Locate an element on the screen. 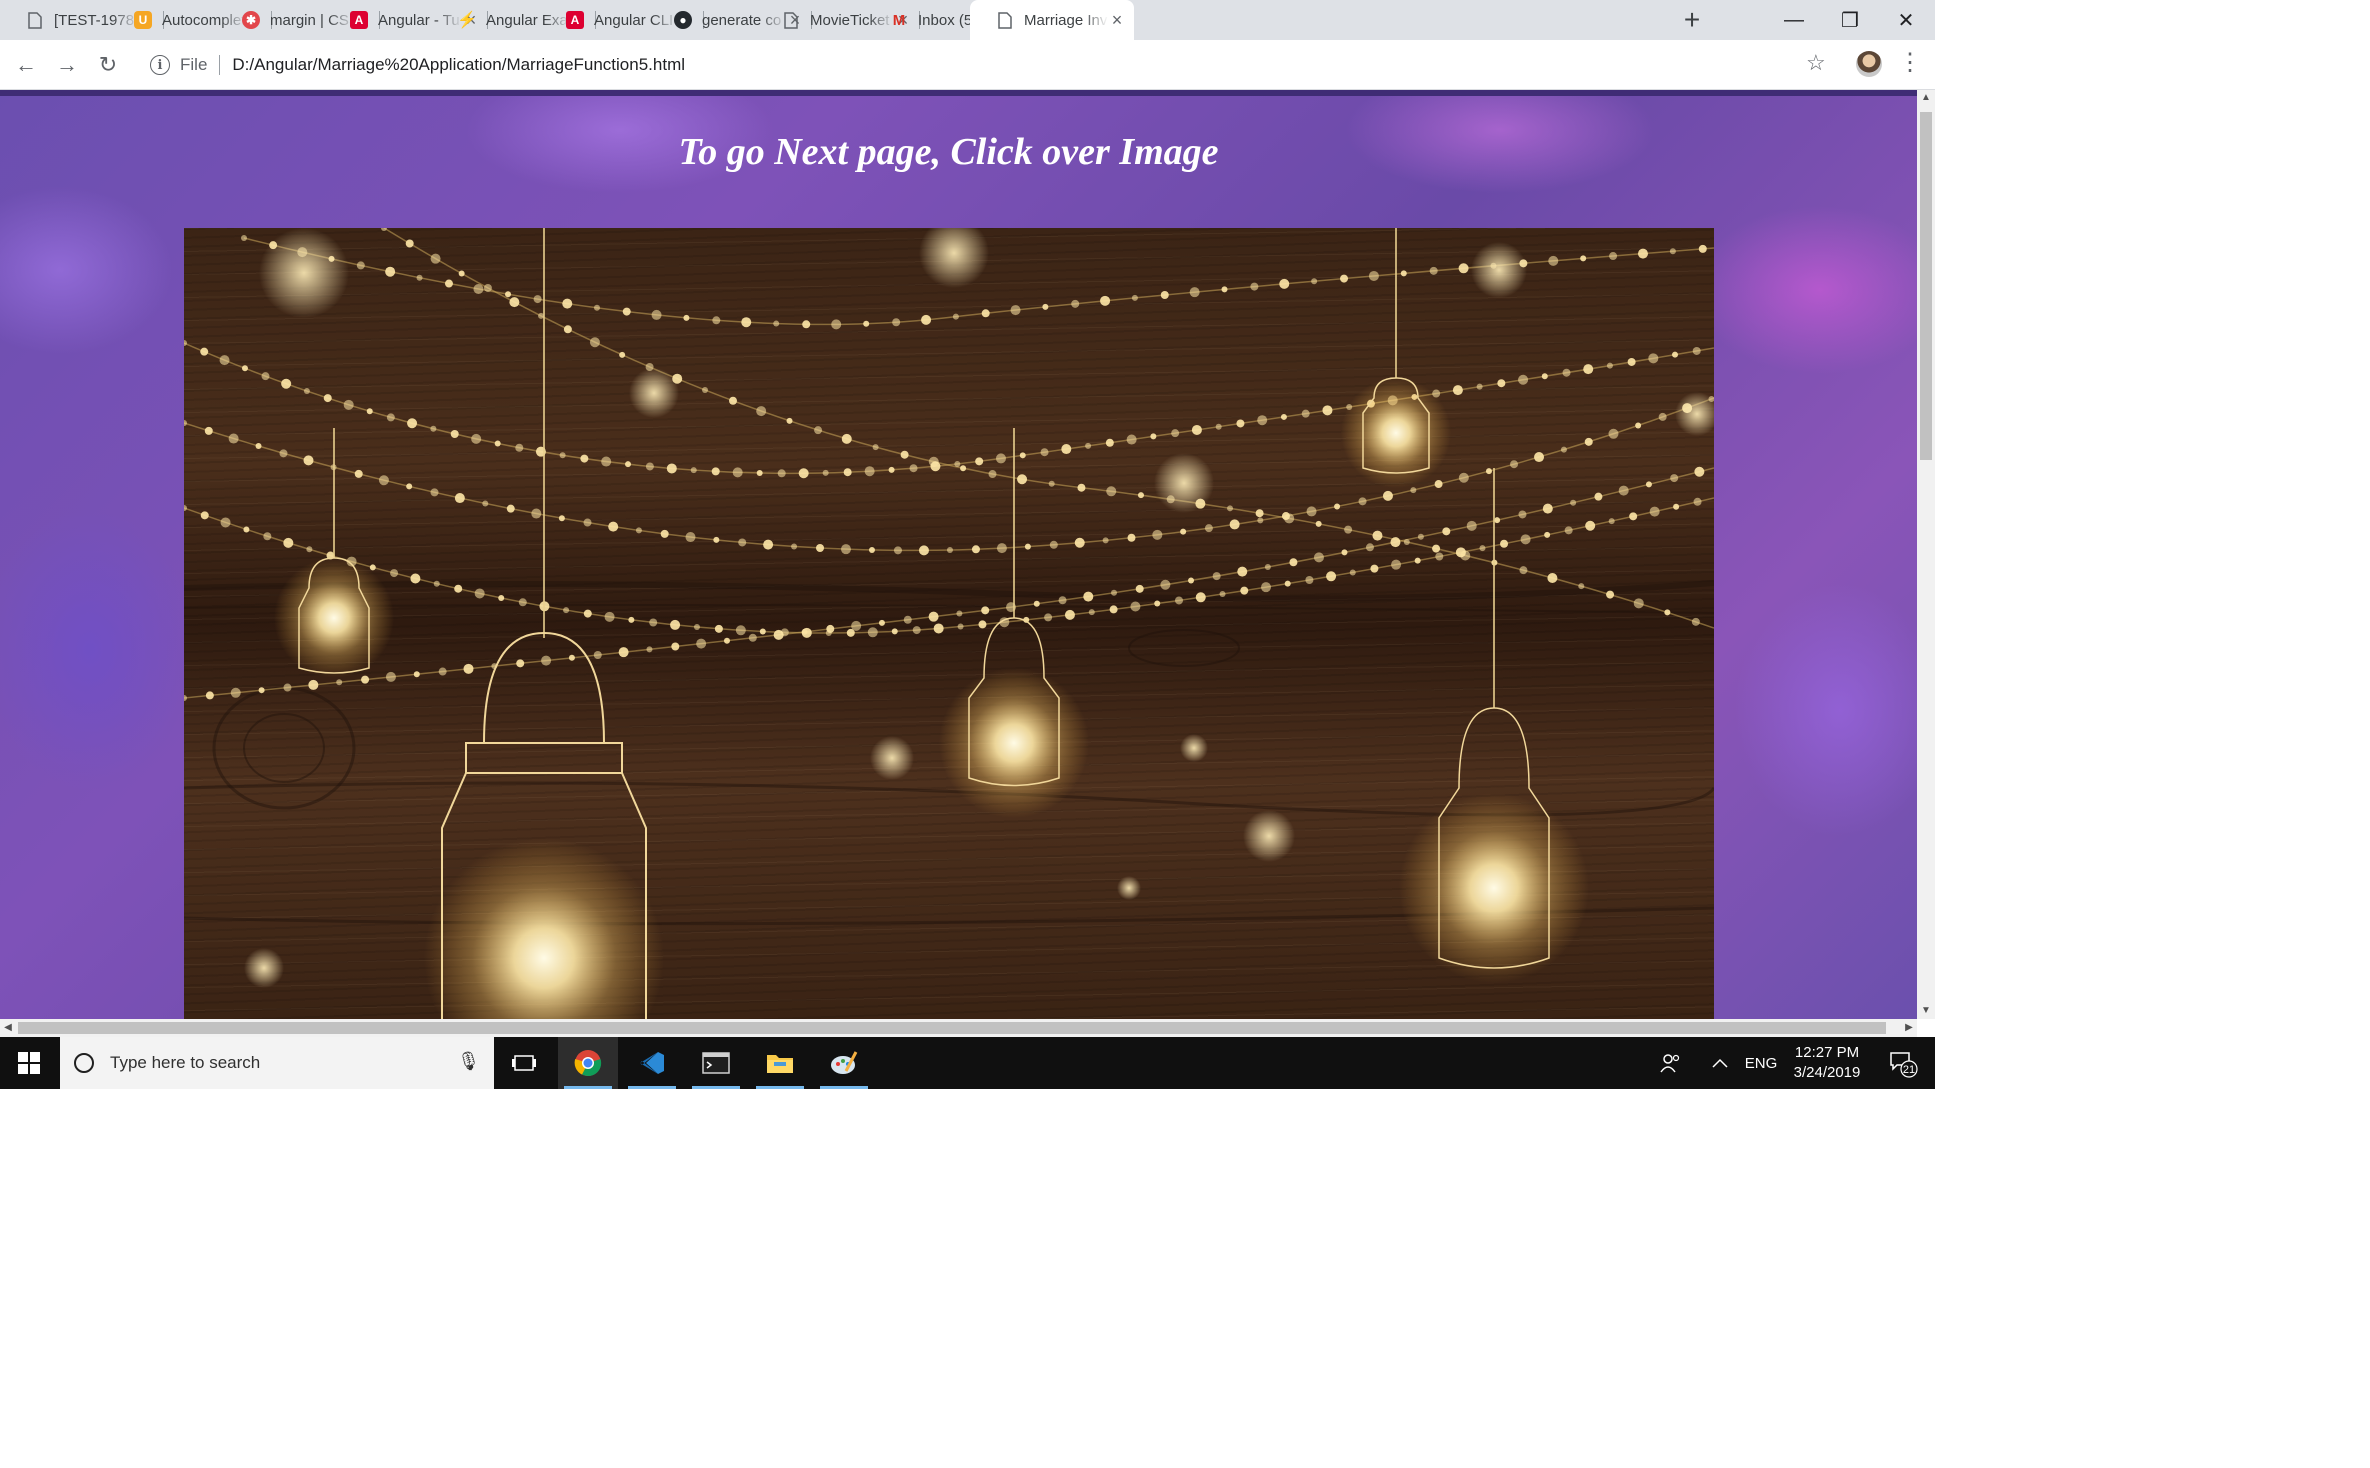 The image size is (2370, 1468). horizontal-scroll-thumb is located at coordinates (952, 1028).